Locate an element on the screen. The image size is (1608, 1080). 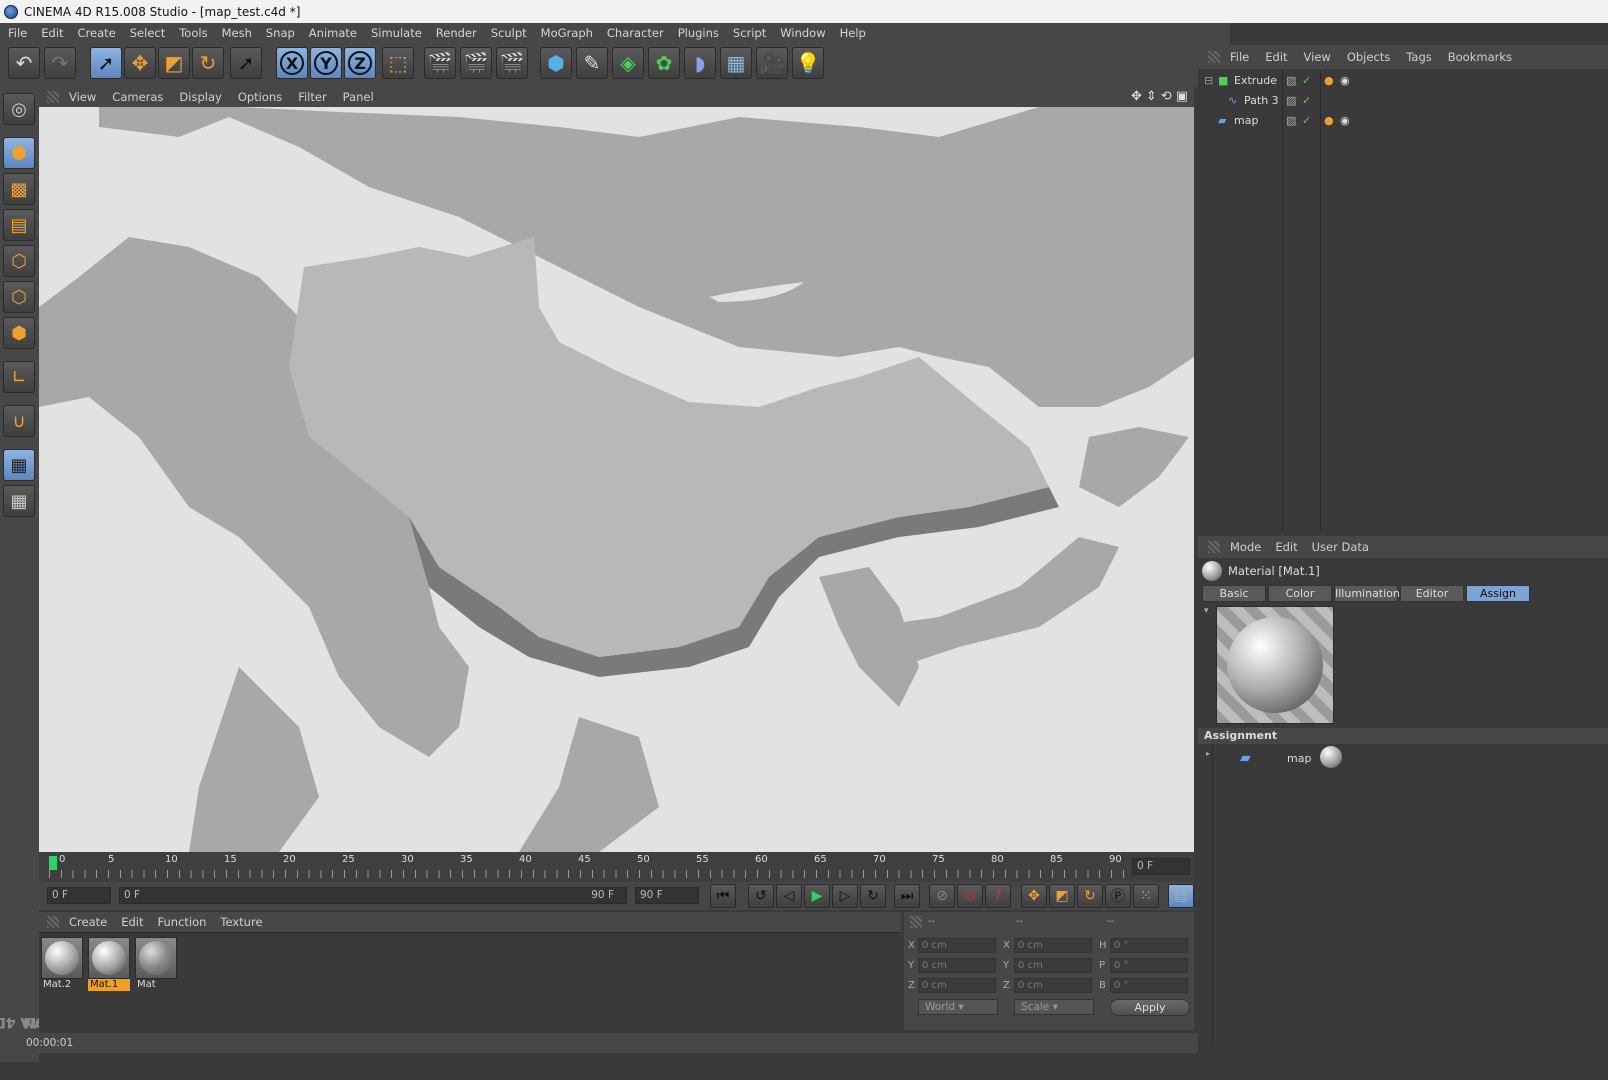
dolly-icon: ⇕ is located at coordinates (1151, 96).